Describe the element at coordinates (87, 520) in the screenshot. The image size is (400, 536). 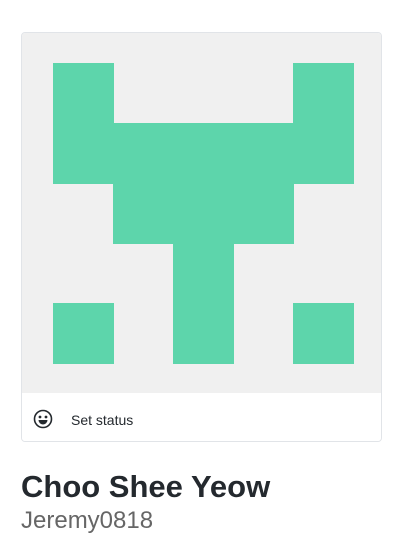
I see `profile-username: Jeremy0818` at that location.